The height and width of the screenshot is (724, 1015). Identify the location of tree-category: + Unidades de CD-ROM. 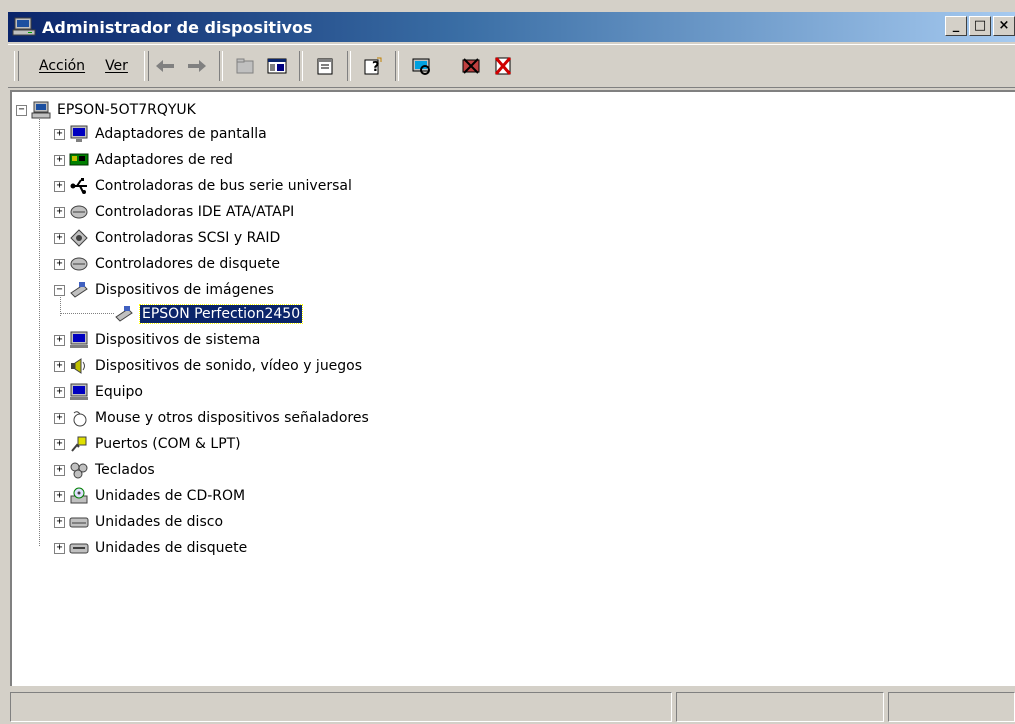
(149, 496).